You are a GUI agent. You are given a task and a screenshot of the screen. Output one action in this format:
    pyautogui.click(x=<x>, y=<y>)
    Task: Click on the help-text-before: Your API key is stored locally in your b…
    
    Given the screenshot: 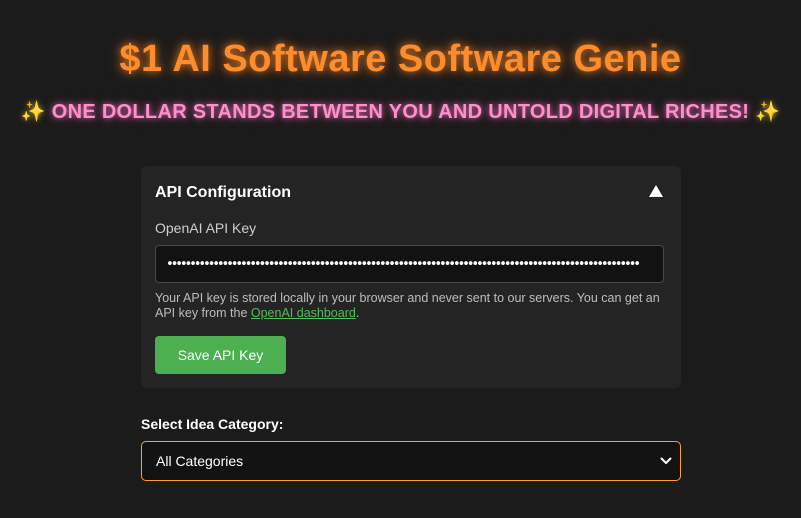 What is the action you would take?
    pyautogui.click(x=407, y=305)
    